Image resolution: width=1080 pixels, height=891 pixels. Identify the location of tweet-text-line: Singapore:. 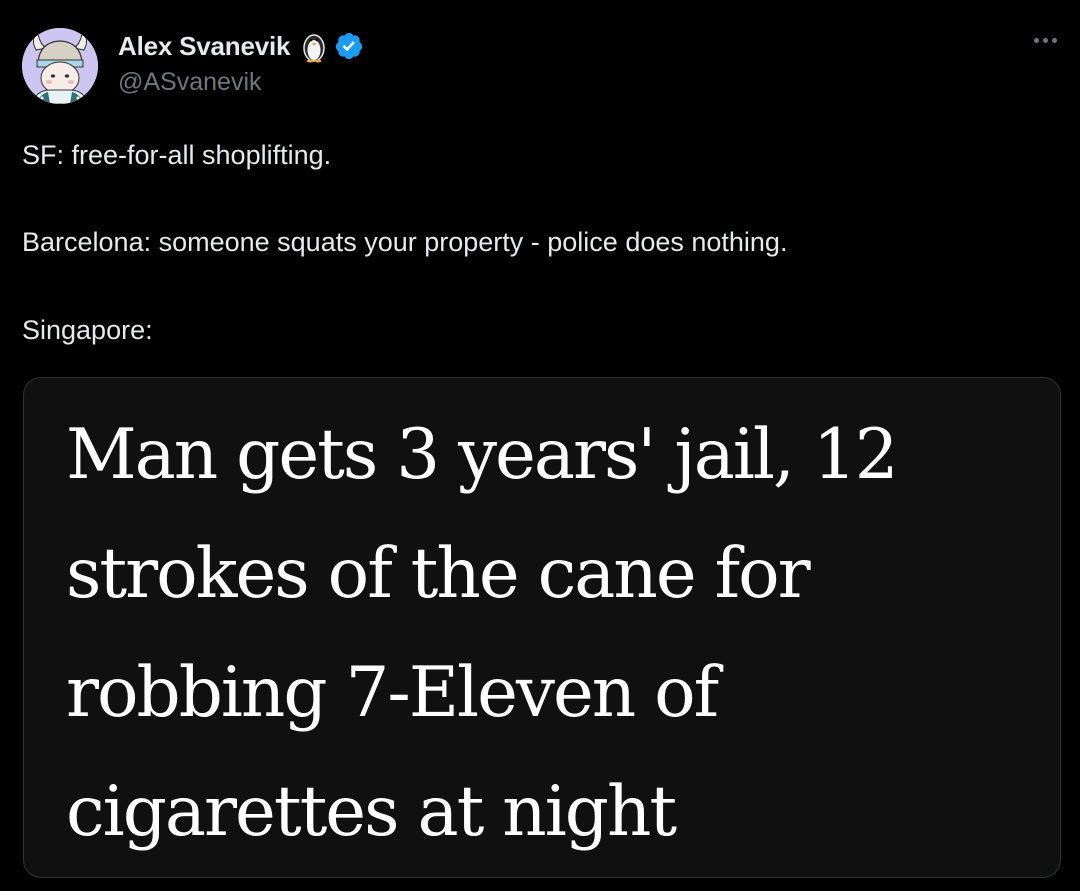
(87, 330).